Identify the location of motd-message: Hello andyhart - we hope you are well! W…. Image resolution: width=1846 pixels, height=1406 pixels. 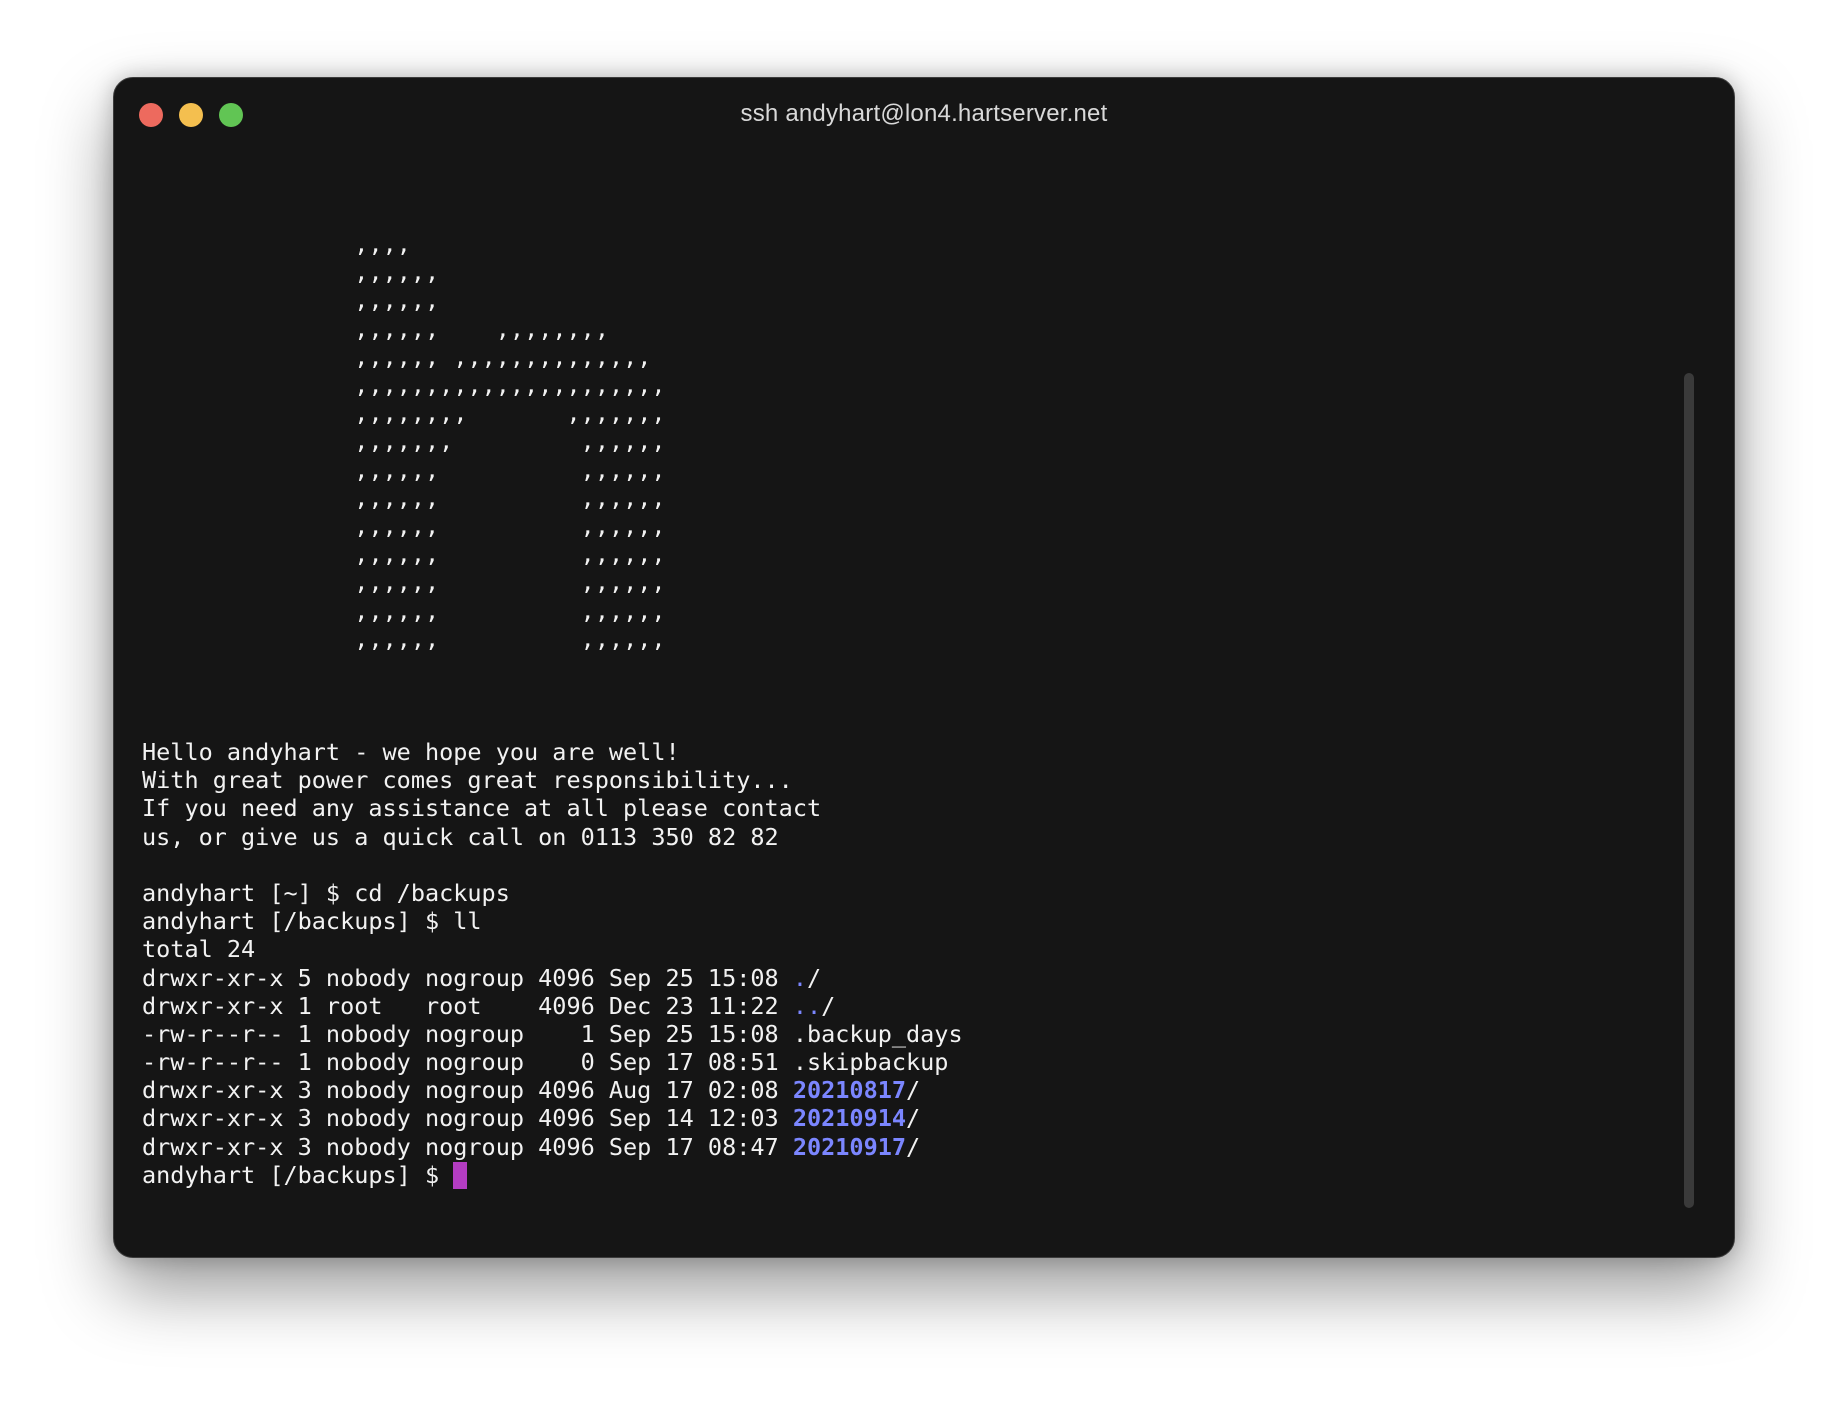
(908, 794).